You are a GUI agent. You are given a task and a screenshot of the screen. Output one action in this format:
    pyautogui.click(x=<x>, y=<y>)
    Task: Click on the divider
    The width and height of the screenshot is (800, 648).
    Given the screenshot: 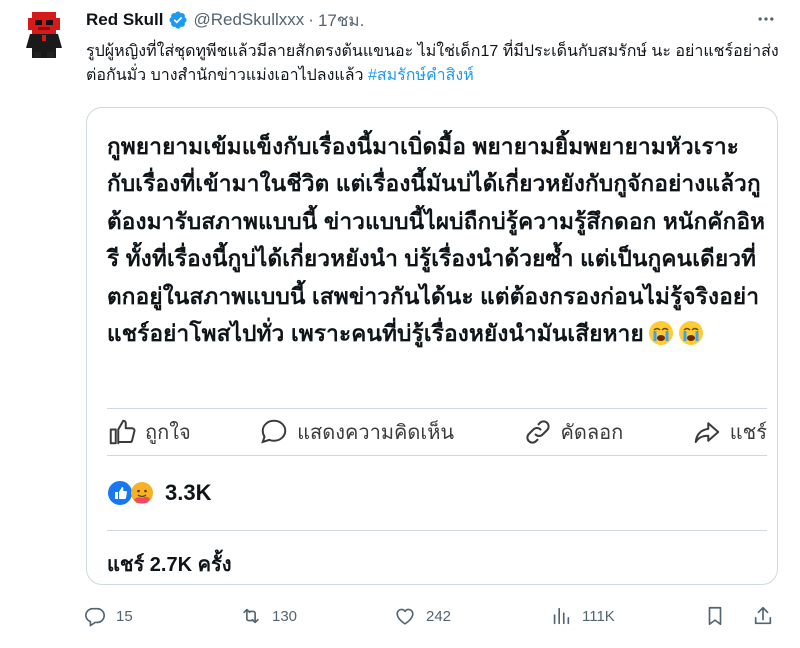 What is the action you would take?
    pyautogui.click(x=437, y=530)
    